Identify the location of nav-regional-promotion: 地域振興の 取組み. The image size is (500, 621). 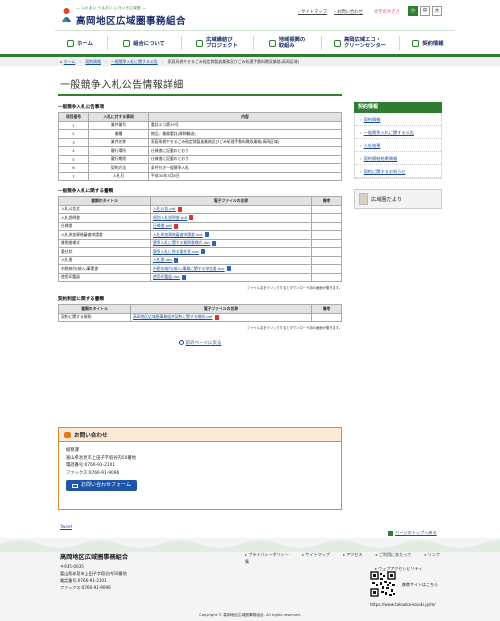
(287, 43).